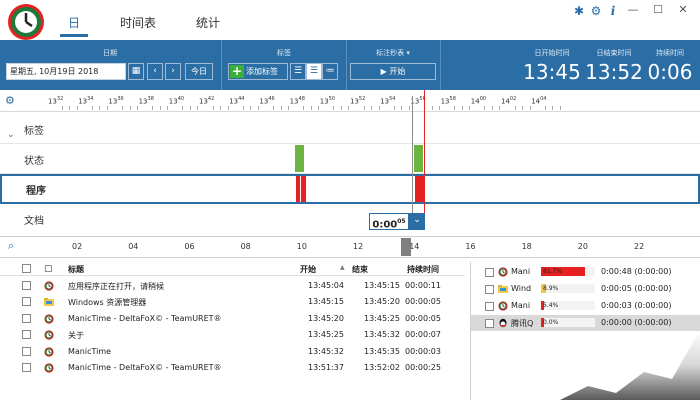 The width and height of the screenshot is (700, 400). I want to click on column-duration: 持续时间, so click(423, 269).